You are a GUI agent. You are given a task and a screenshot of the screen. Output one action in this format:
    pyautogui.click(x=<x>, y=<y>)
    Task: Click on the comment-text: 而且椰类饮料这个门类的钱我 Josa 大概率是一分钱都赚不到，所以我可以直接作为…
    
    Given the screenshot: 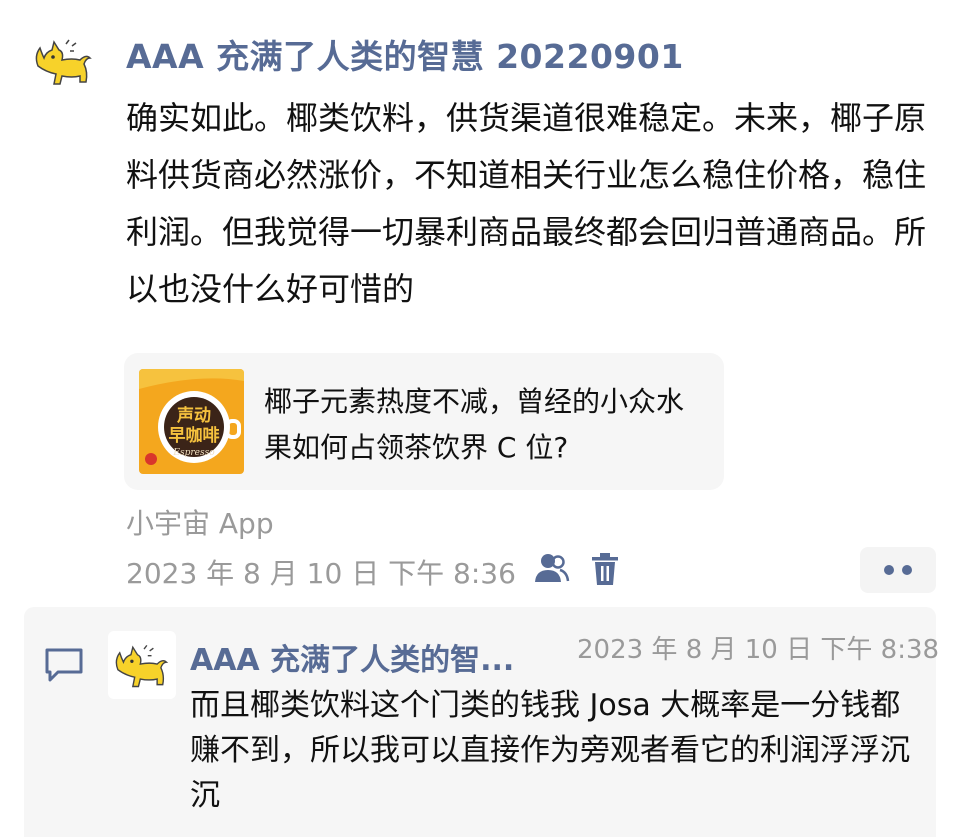 What is the action you would take?
    pyautogui.click(x=555, y=750)
    